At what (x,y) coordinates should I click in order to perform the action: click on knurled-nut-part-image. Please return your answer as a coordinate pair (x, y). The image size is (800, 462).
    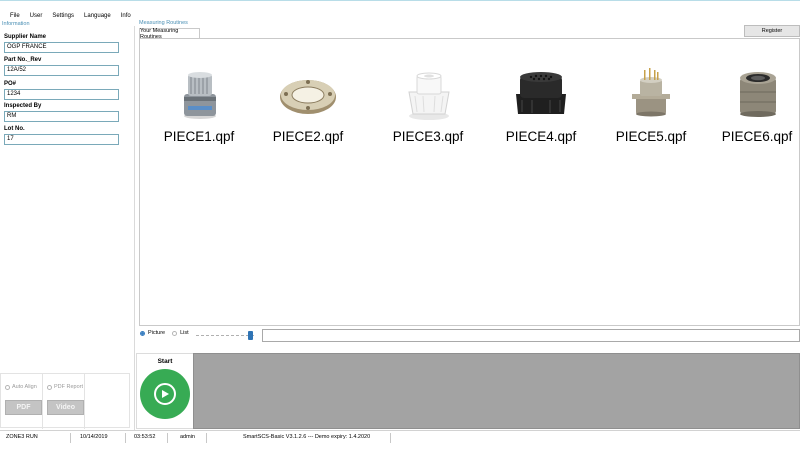
    Looking at the image, I should click on (200, 95).